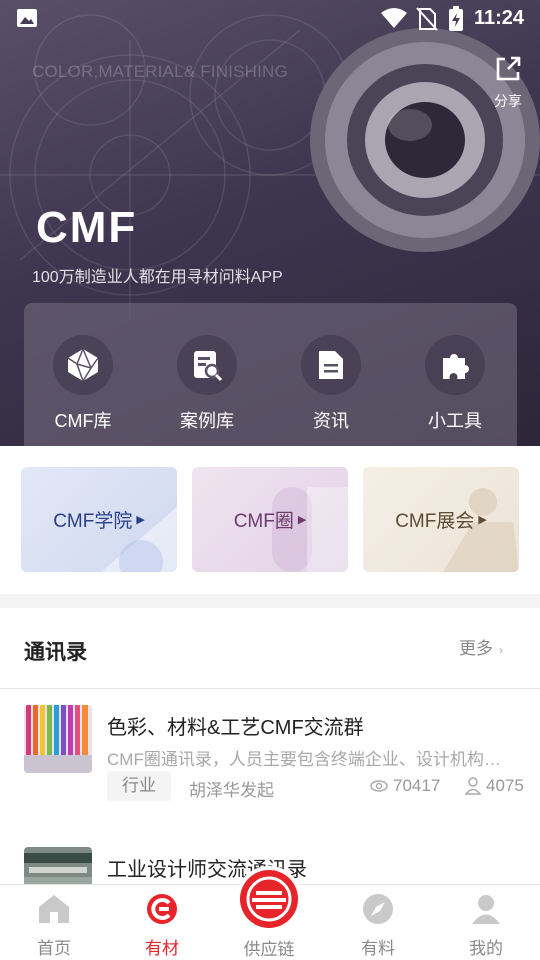 Image resolution: width=540 pixels, height=960 pixels. Describe the element at coordinates (379, 786) in the screenshot. I see `eye-icon` at that location.